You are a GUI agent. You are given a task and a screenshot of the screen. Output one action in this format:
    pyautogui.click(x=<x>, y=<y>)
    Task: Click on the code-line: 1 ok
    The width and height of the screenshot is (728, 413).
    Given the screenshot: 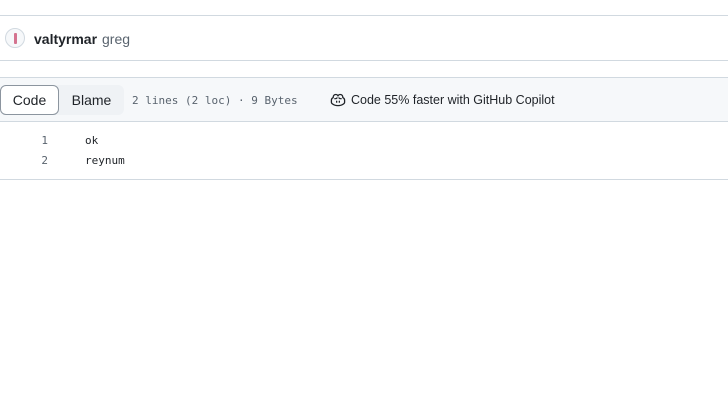 What is the action you would take?
    pyautogui.click(x=364, y=141)
    